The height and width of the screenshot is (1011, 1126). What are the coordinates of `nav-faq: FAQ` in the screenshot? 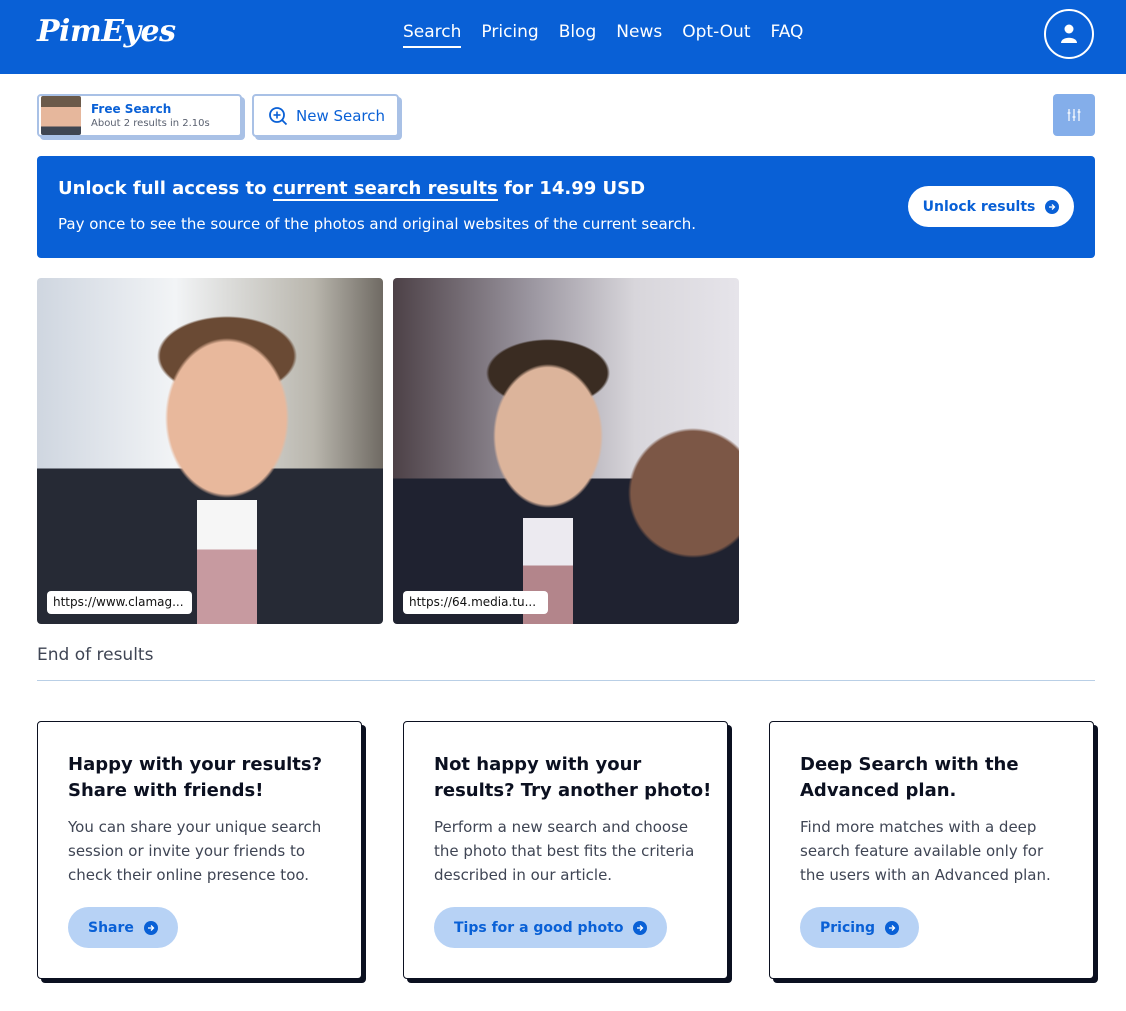 It's located at (787, 35).